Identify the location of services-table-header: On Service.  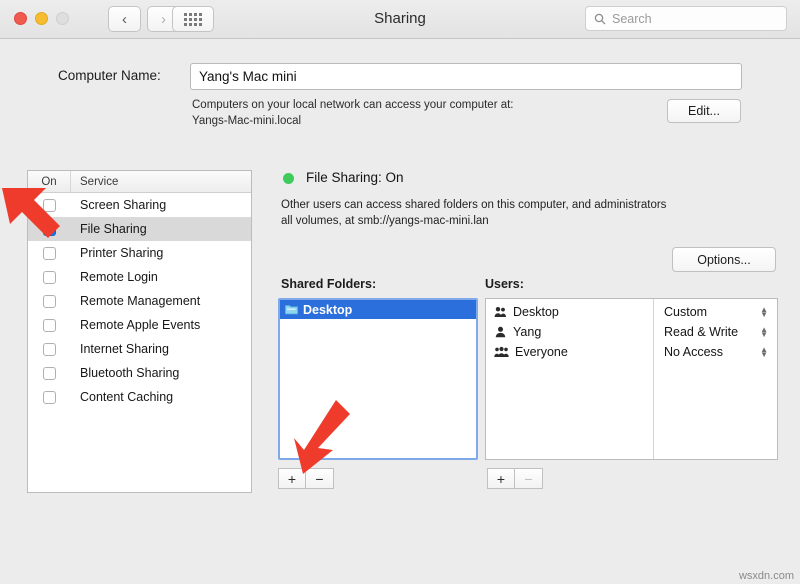
(139, 182).